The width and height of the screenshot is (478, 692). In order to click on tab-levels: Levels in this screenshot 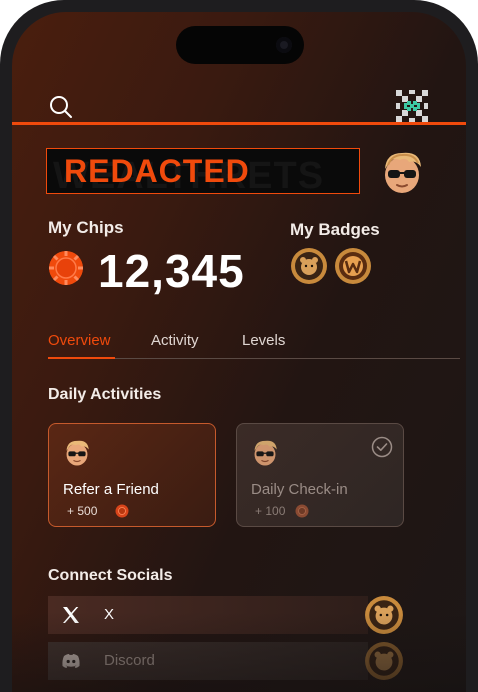, I will do `click(263, 340)`.